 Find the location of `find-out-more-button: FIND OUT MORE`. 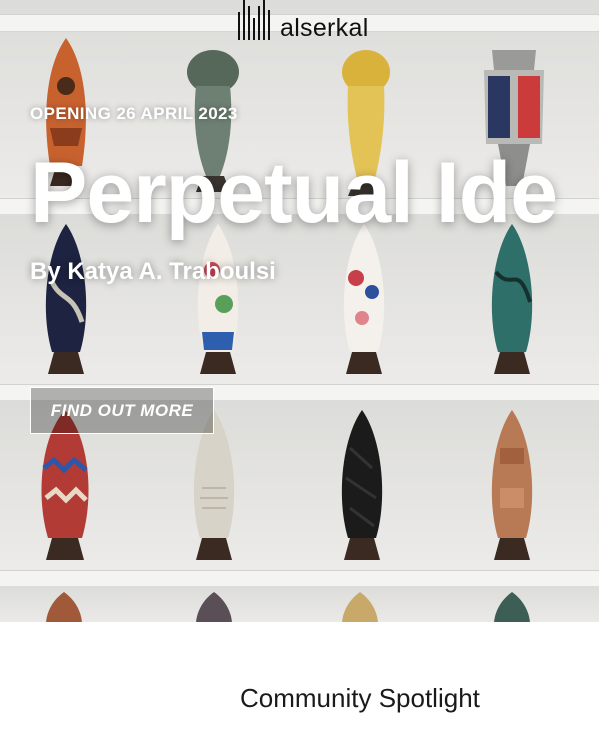

find-out-more-button: FIND OUT MORE is located at coordinates (122, 410).